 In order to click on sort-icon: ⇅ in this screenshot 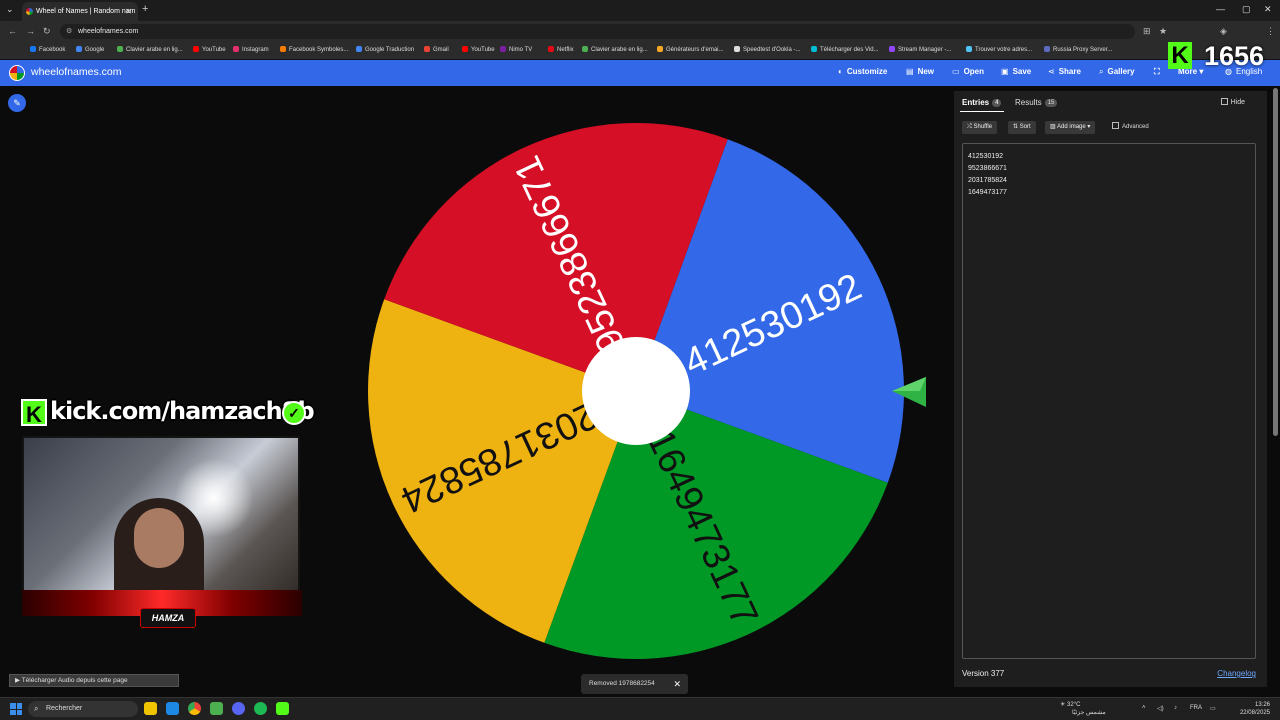, I will do `click(1016, 127)`.